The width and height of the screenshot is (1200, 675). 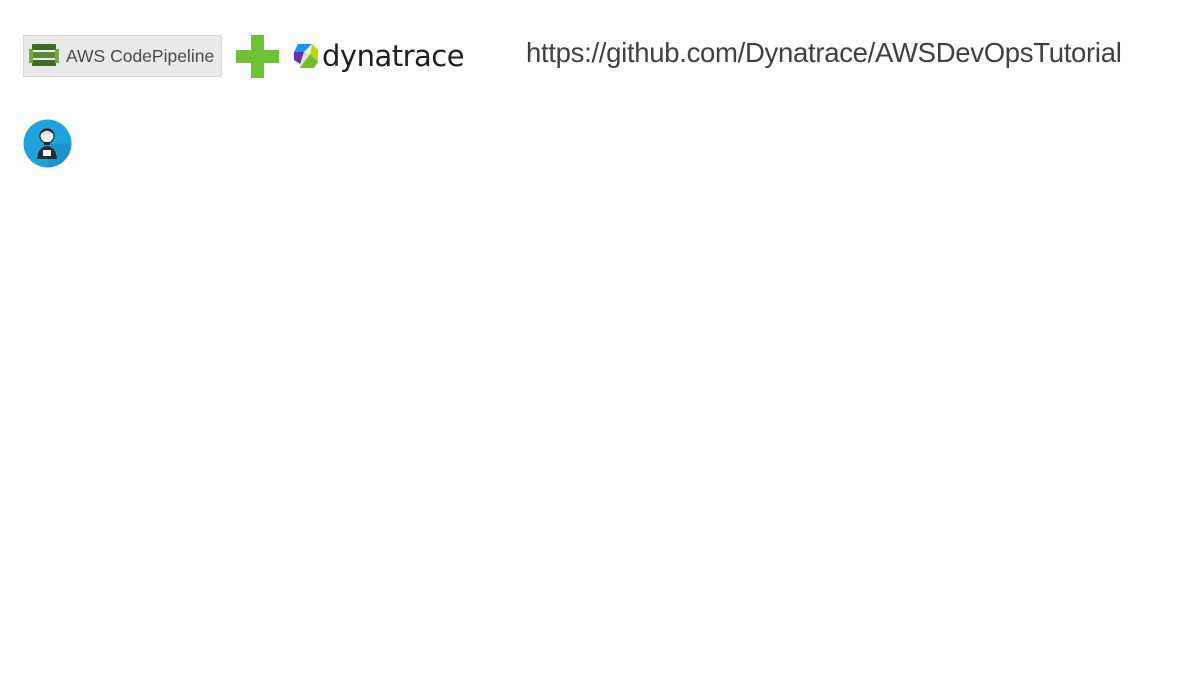 I want to click on dynatrace-wordmark: dynatrace, so click(x=393, y=56).